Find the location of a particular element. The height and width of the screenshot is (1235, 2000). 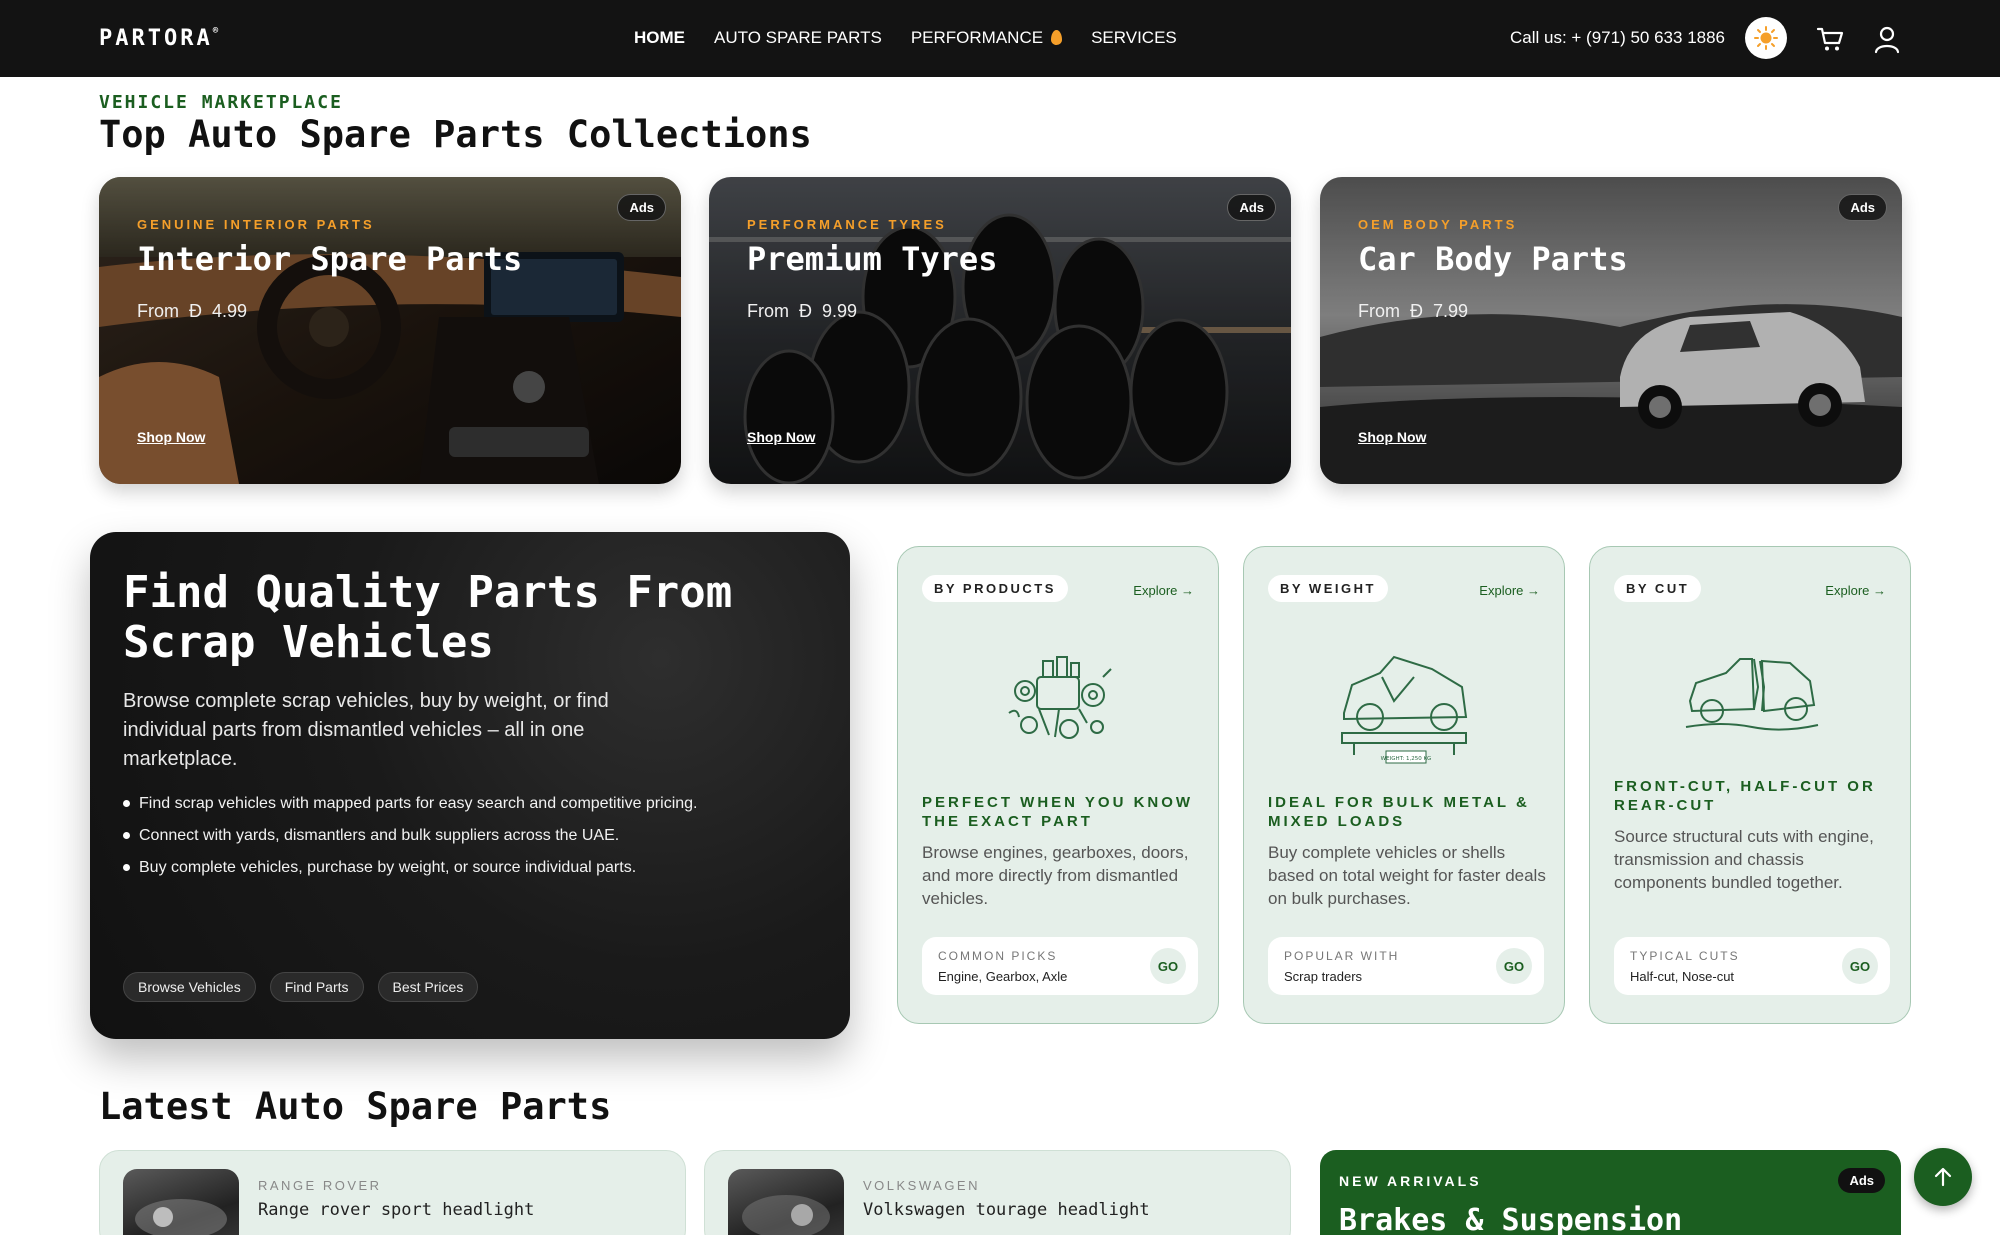

card-title: Car Body Parts is located at coordinates (1493, 259).